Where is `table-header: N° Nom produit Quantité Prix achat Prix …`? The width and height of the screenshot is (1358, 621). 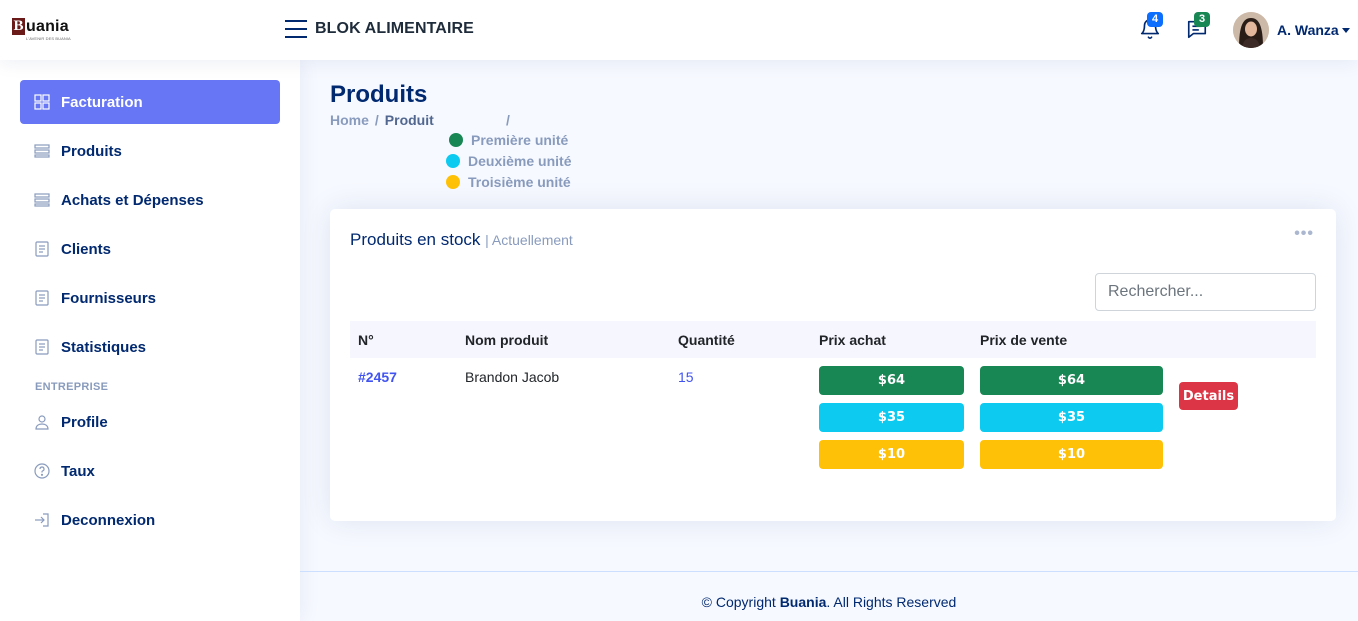 table-header: N° Nom produit Quantité Prix achat Prix … is located at coordinates (833, 339).